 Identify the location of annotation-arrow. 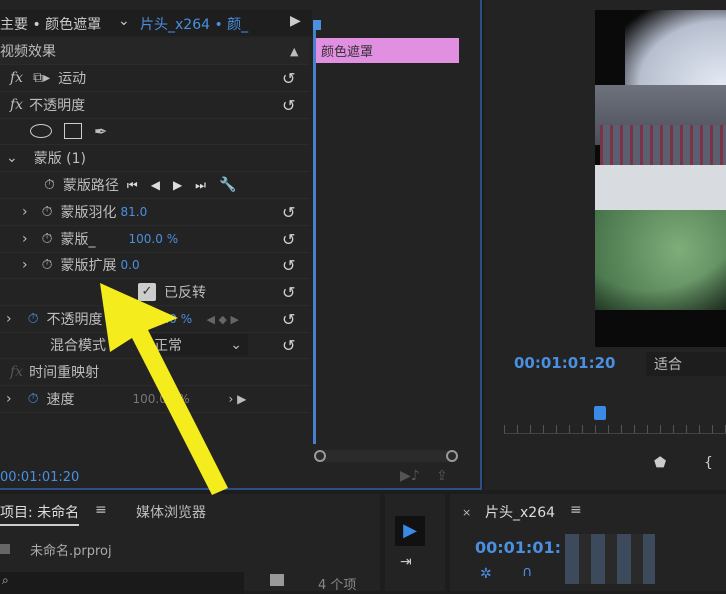
(164, 389).